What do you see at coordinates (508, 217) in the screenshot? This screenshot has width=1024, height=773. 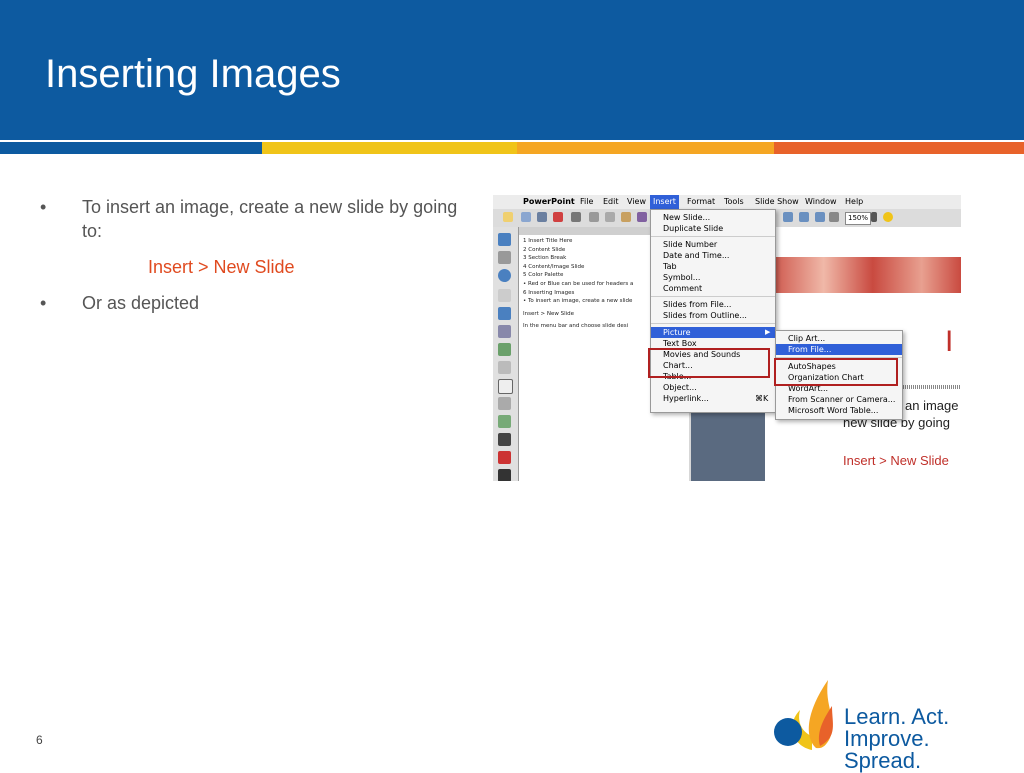 I see `new-icon` at bounding box center [508, 217].